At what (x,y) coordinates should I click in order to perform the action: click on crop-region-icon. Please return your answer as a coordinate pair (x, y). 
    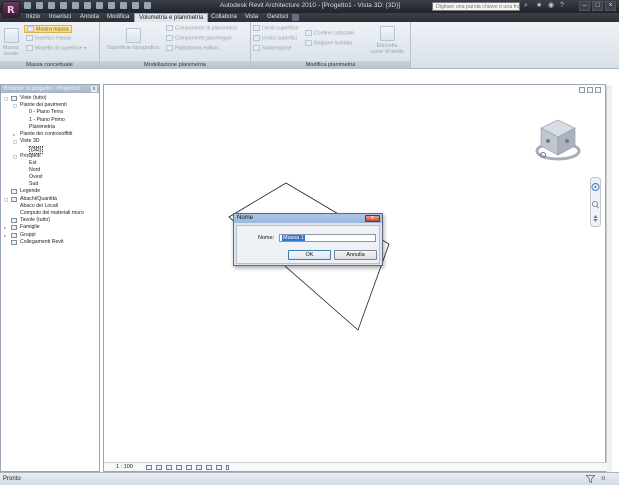
    Looking at the image, I should click on (189, 467).